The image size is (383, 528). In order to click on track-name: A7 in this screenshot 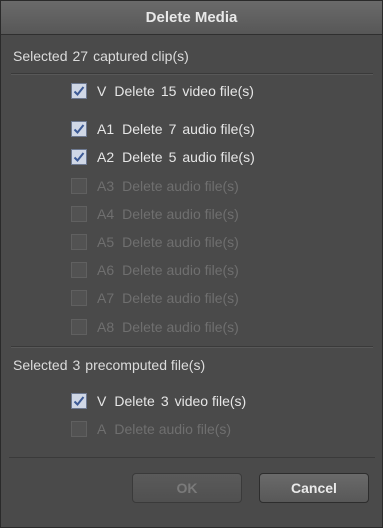, I will do `click(106, 298)`.